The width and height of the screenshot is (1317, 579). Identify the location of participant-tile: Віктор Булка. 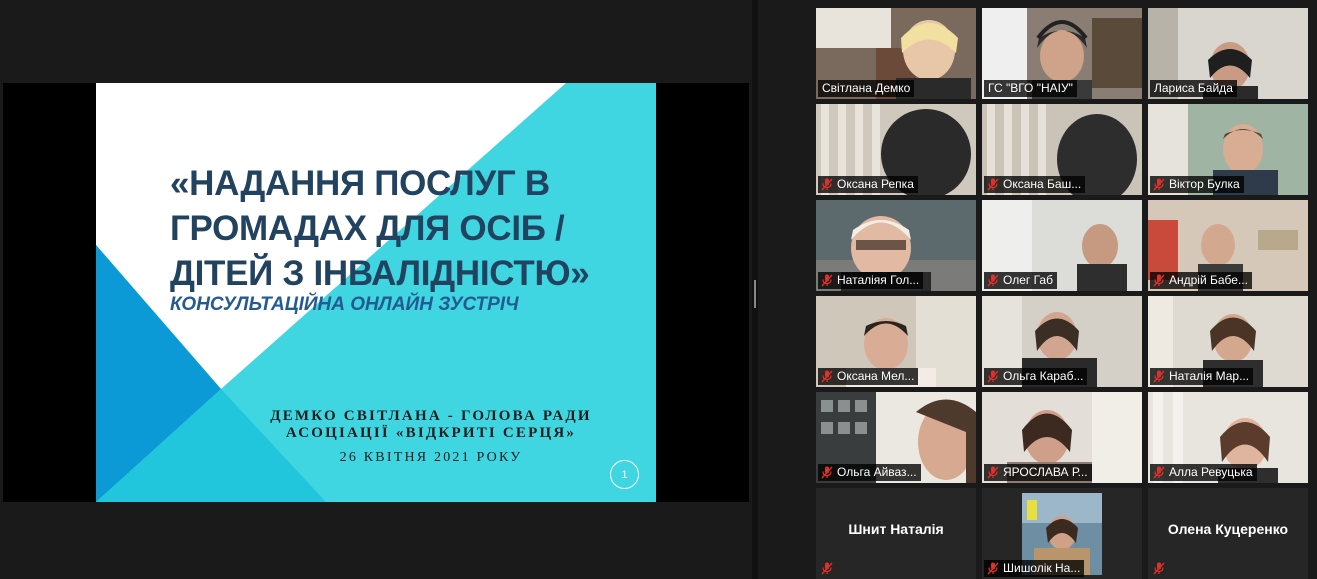
(1228, 149).